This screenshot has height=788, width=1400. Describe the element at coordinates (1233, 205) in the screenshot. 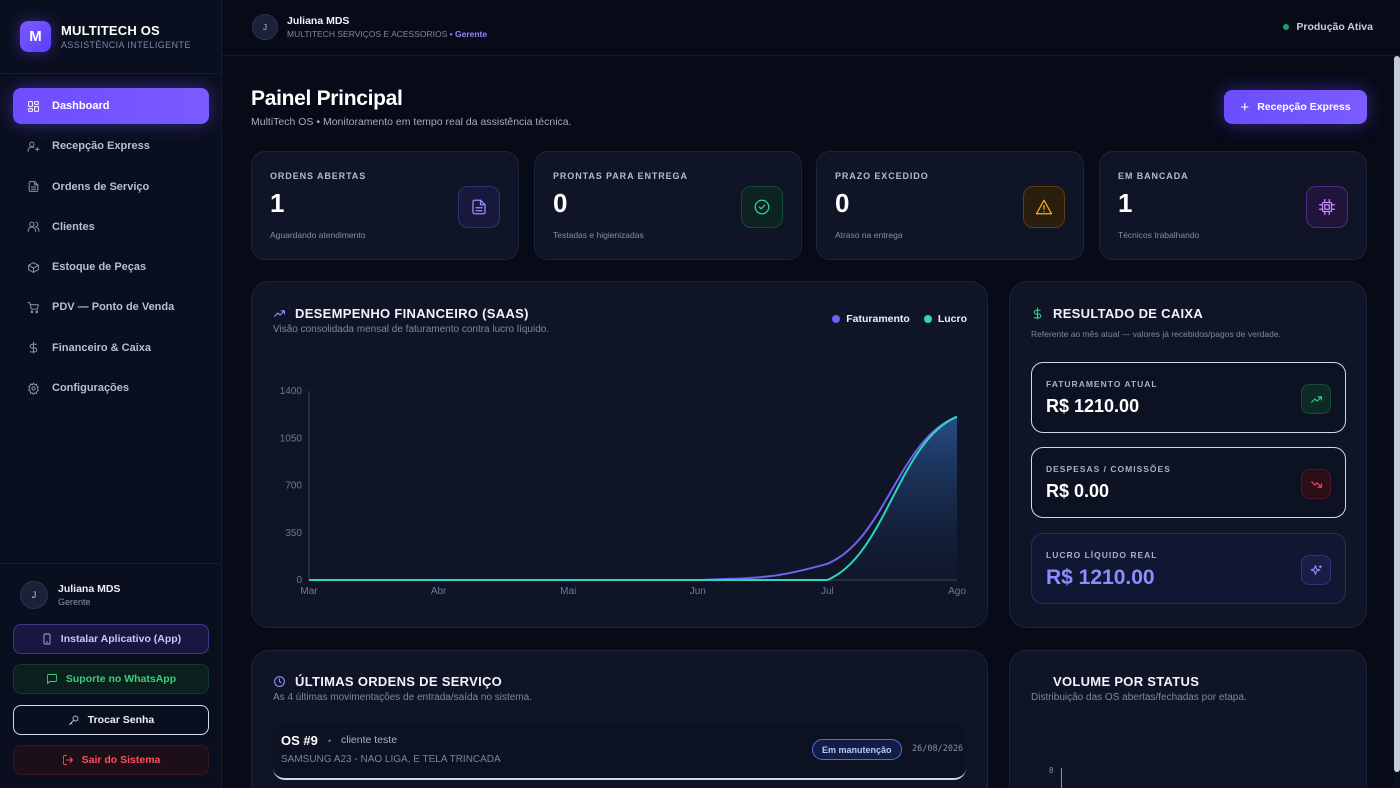

I see `stat-card-bench: EM BANCADA 1 Técnicos trabalhando` at that location.